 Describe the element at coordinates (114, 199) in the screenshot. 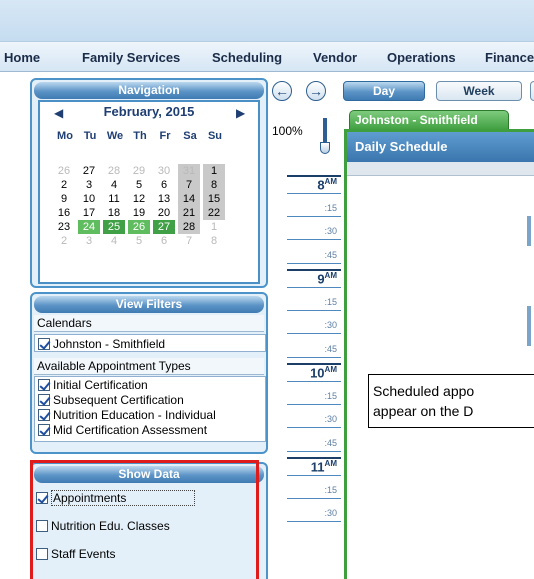

I see `calendar-day: 11` at that location.